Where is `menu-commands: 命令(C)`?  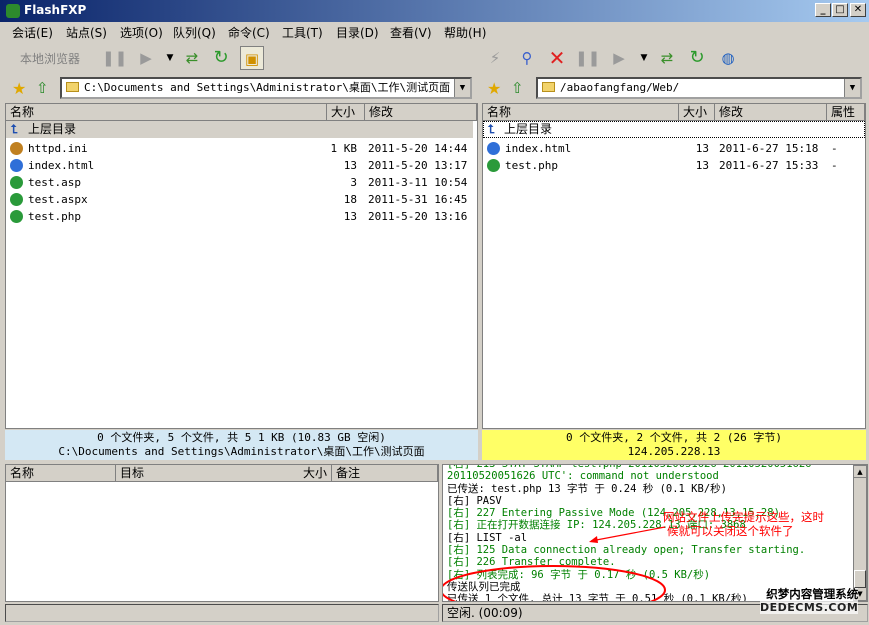
menu-commands: 命令(C) is located at coordinates (249, 32).